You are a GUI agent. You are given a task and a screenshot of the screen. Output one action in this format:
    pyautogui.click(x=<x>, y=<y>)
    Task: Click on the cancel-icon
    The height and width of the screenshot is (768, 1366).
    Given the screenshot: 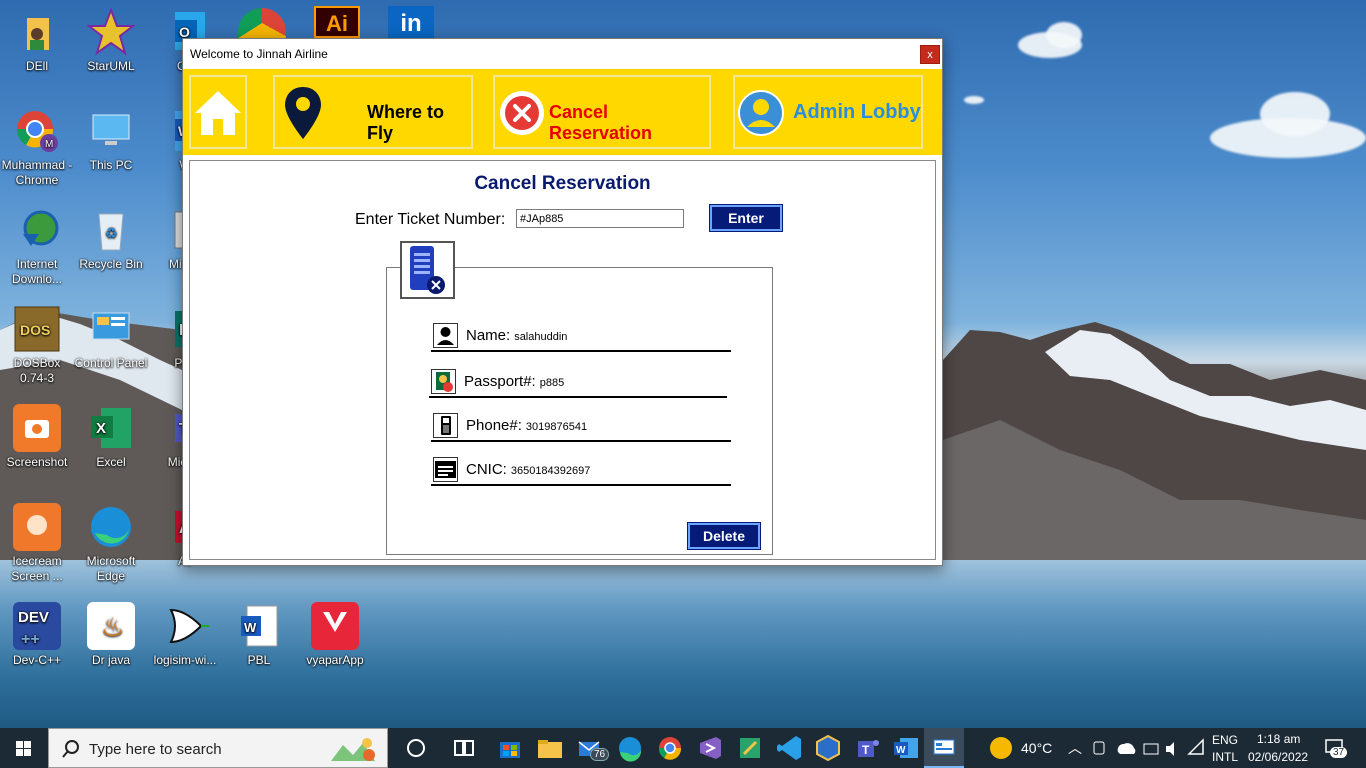 What is the action you would take?
    pyautogui.click(x=522, y=113)
    